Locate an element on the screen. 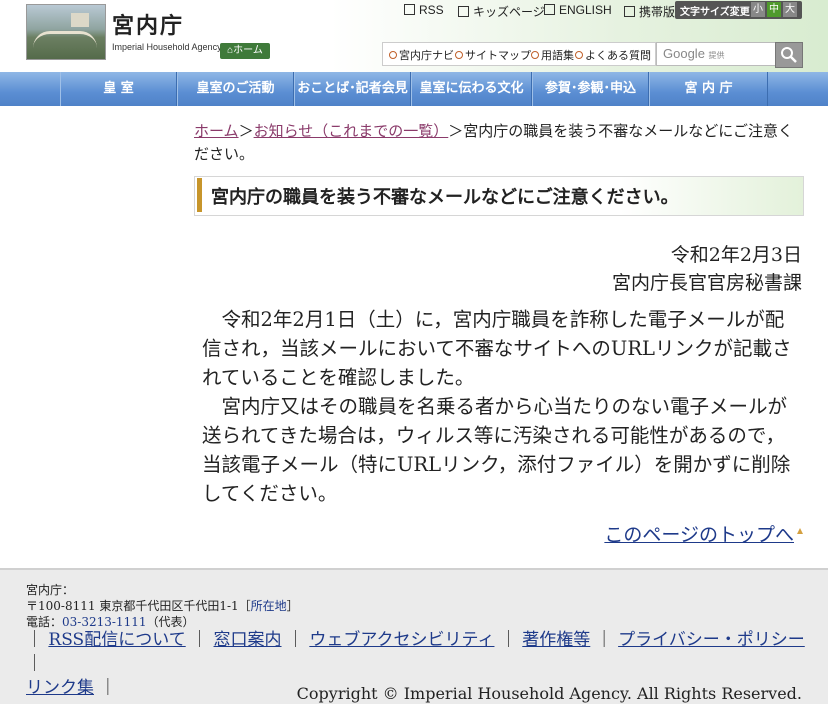 The image size is (828, 704). footer-link-privacy: プライバシー・ポリシー is located at coordinates (711, 640).